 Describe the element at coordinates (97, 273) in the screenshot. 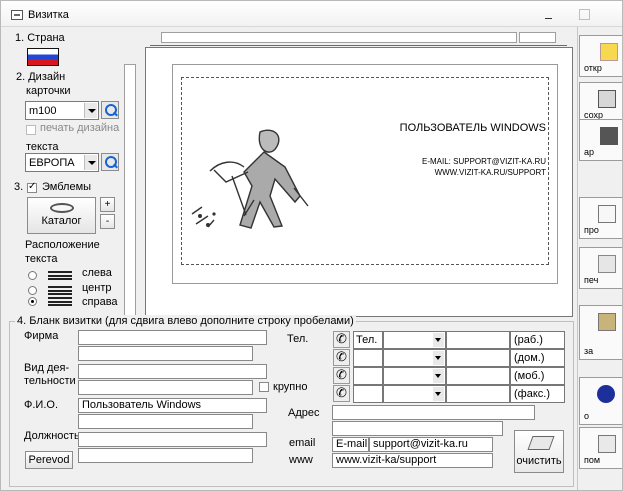

I see `align-left-label: слева` at that location.